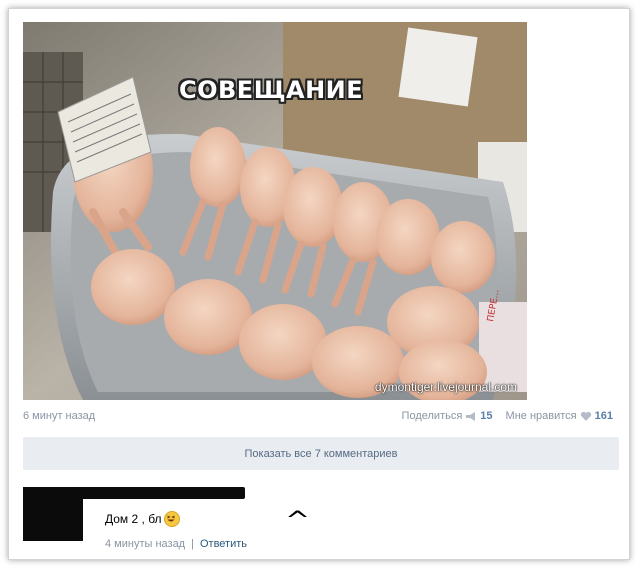  What do you see at coordinates (145, 544) in the screenshot?
I see `comment-timestamp: 4 минуты назад` at bounding box center [145, 544].